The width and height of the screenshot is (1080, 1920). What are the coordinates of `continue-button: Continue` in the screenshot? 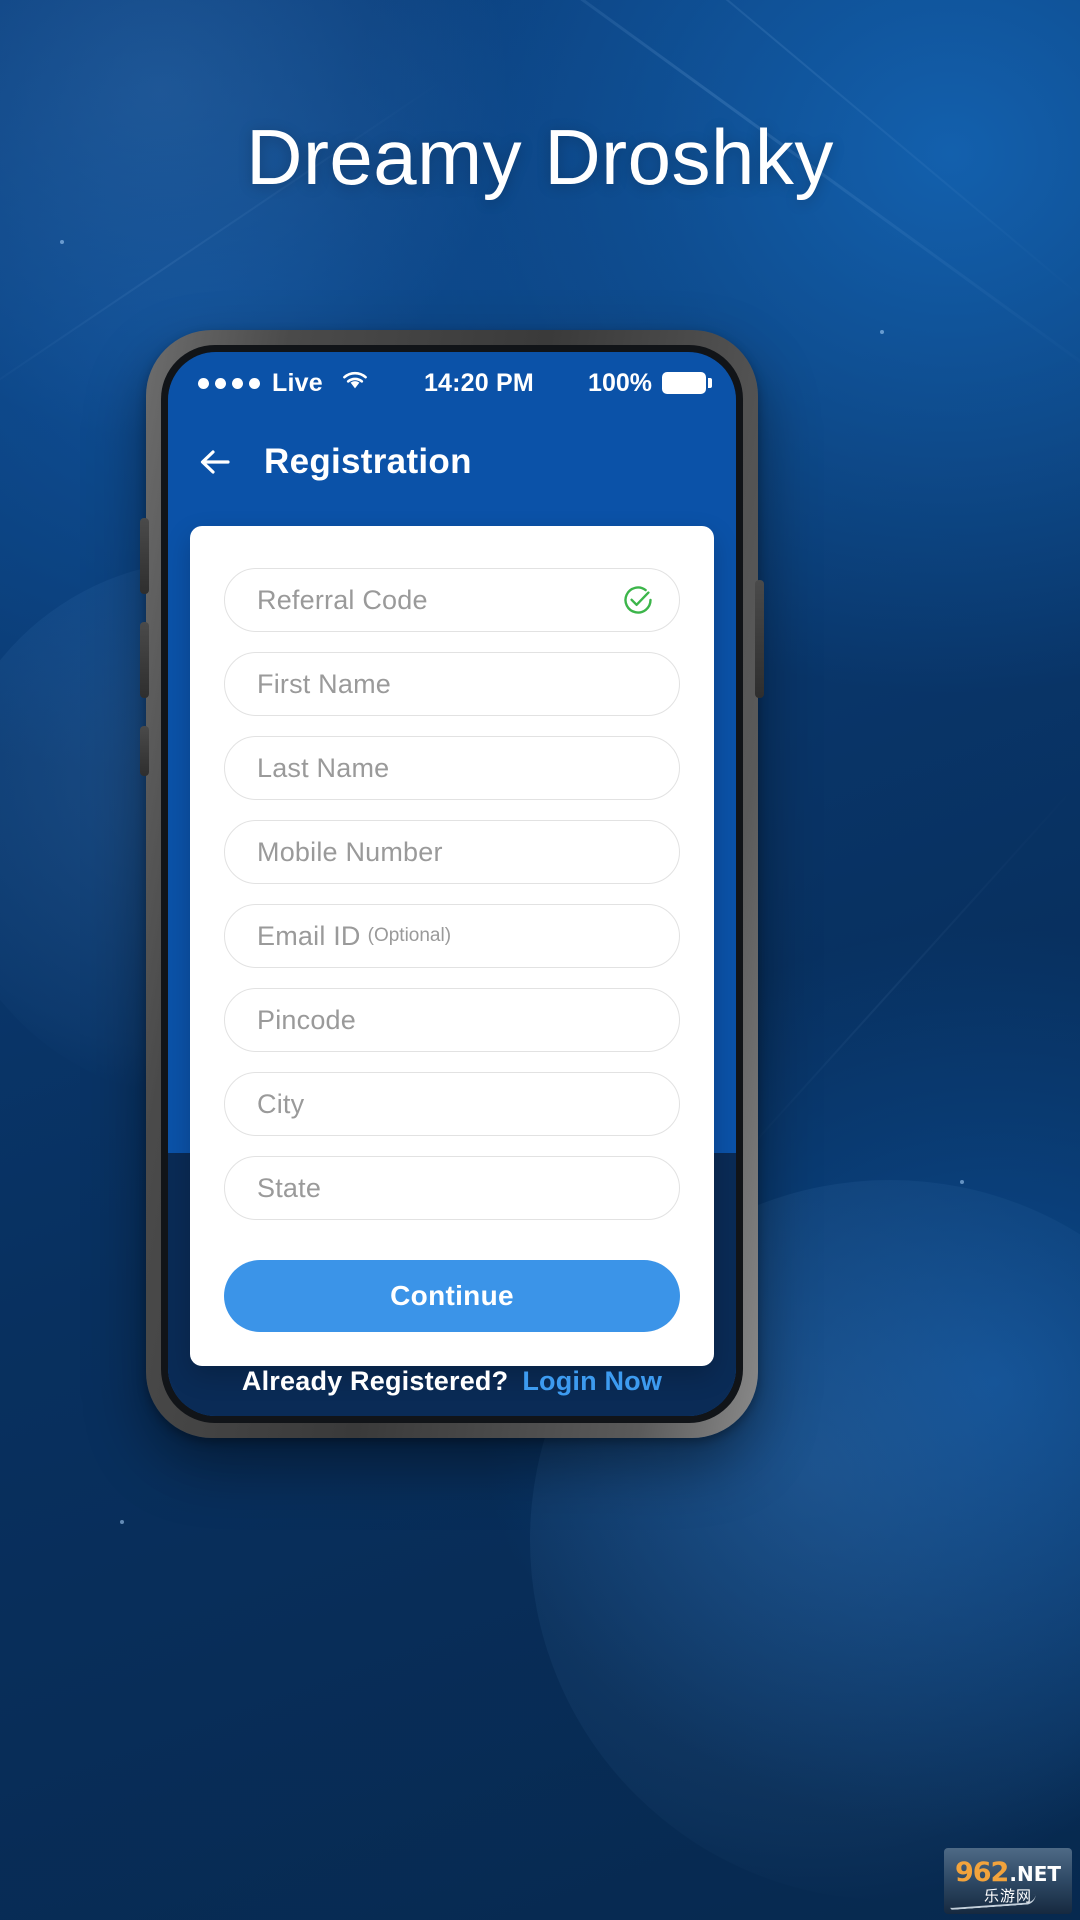 It's located at (452, 1296).